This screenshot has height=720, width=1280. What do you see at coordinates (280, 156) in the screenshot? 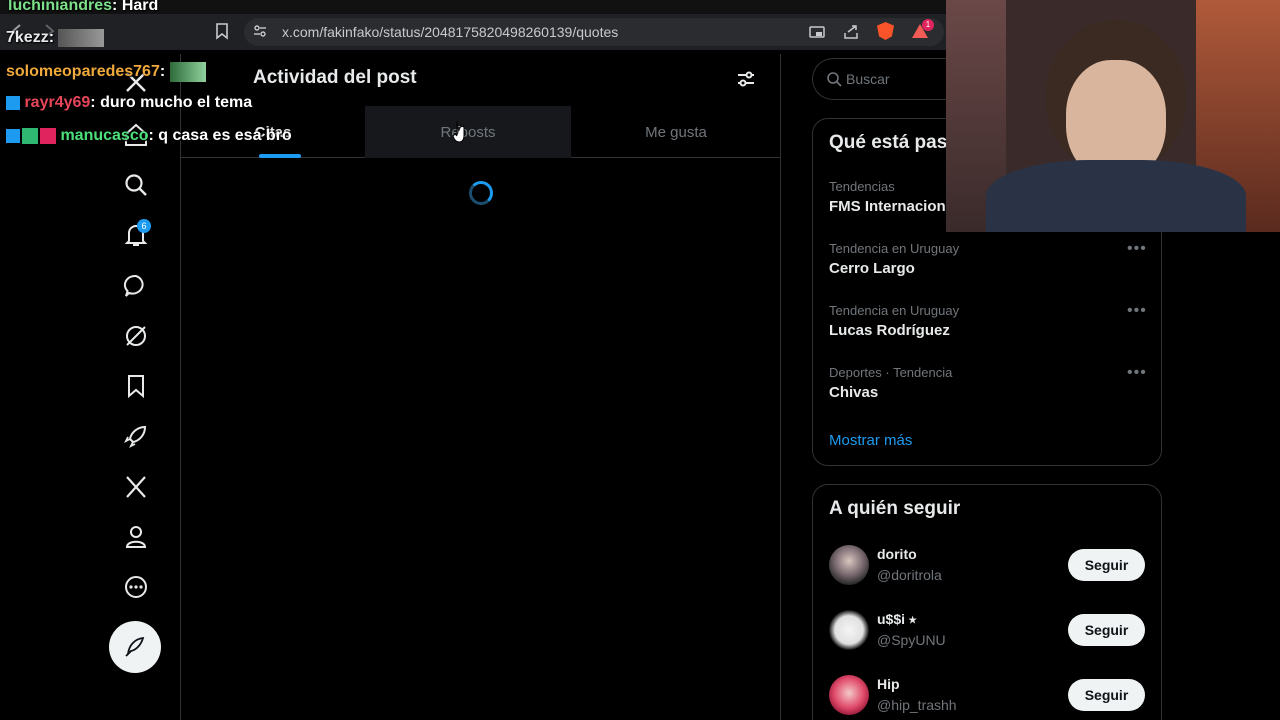
I see `active-tab-indicator` at bounding box center [280, 156].